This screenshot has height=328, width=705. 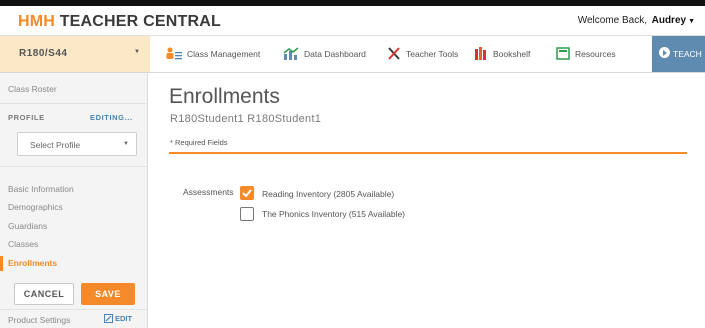 I want to click on sidebar-item-guardians: Guardians, so click(x=27, y=226).